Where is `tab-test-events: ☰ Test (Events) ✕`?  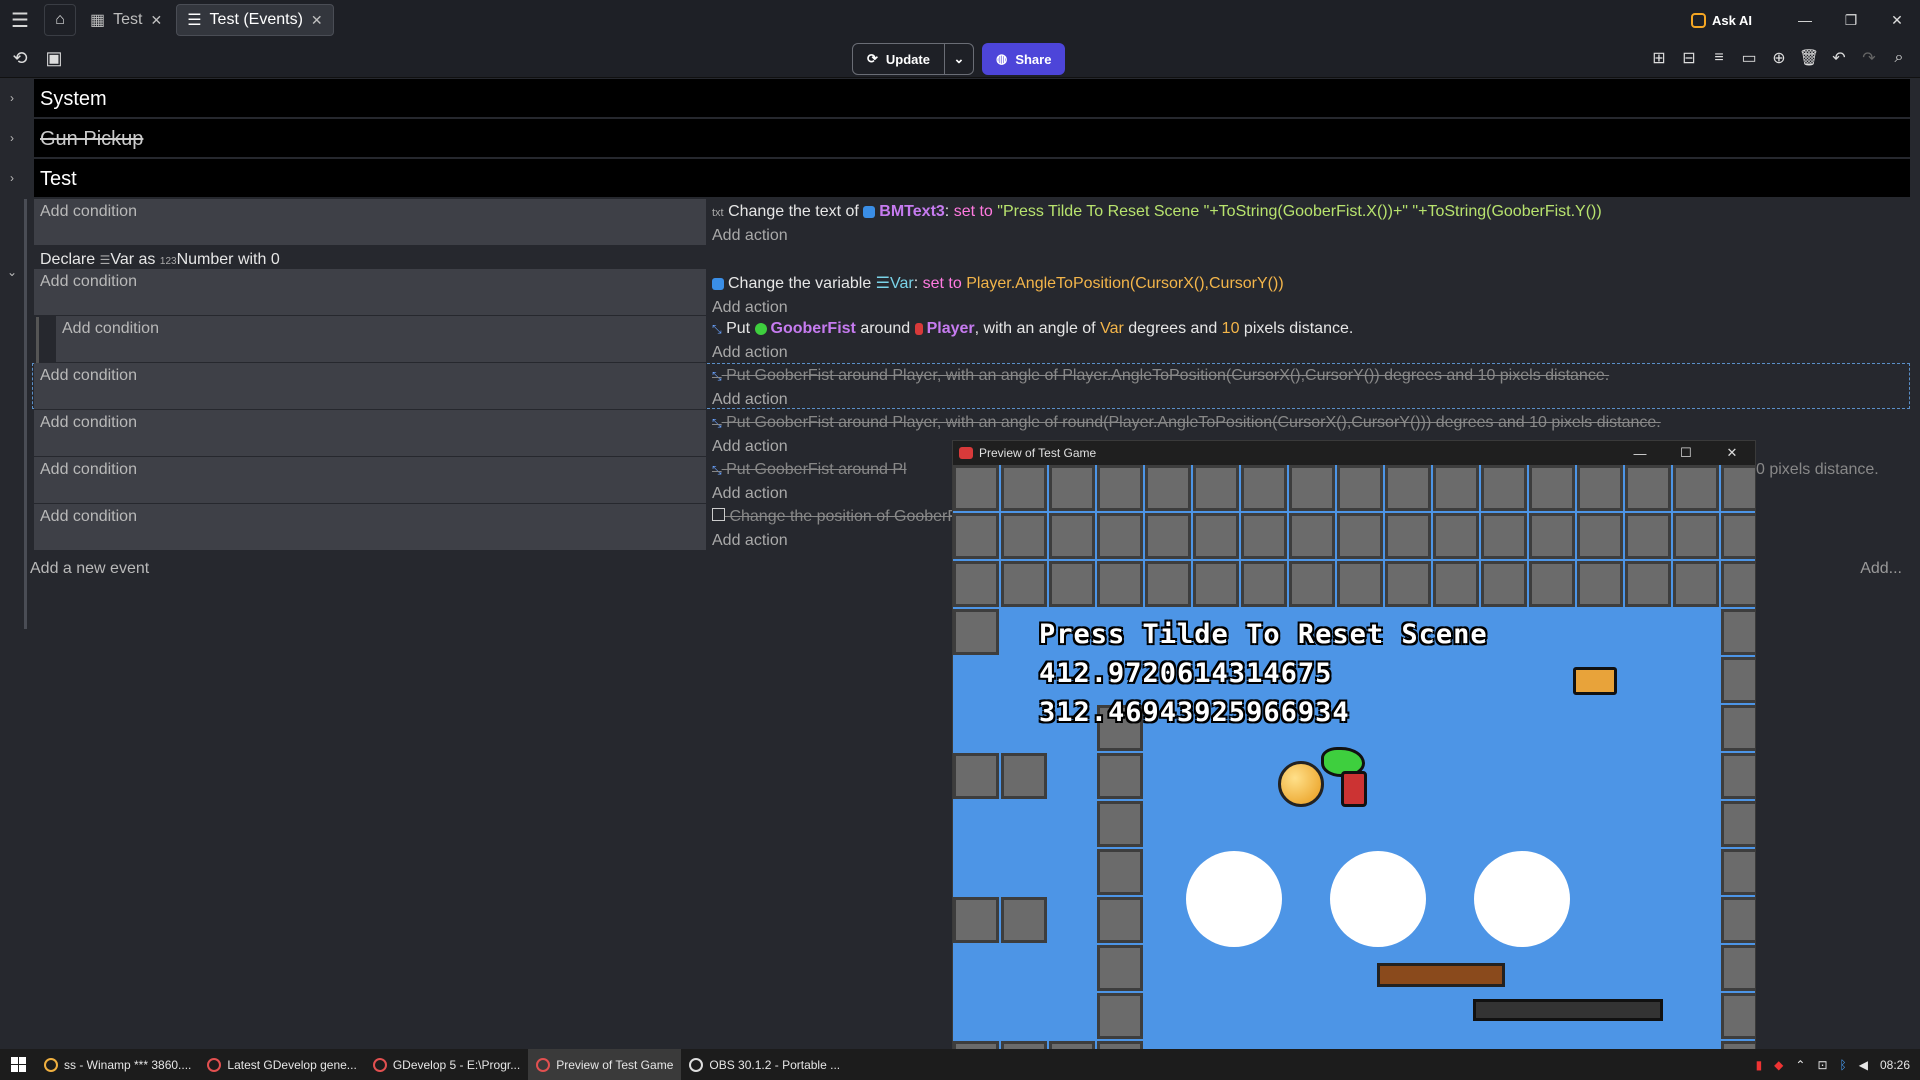 tab-test-events: ☰ Test (Events) ✕ is located at coordinates (255, 20).